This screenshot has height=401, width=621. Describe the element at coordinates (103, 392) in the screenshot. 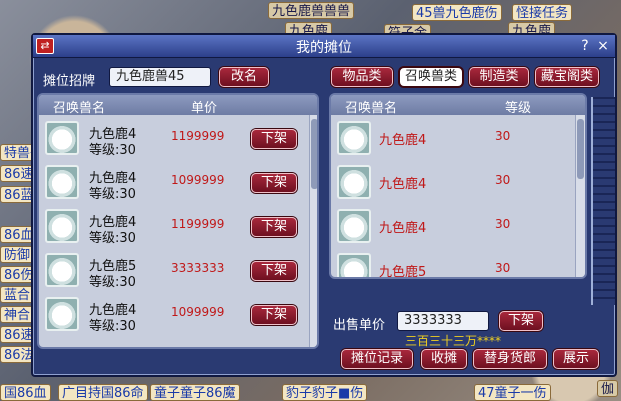

I see `player-name-tag: 广目持国86命` at that location.